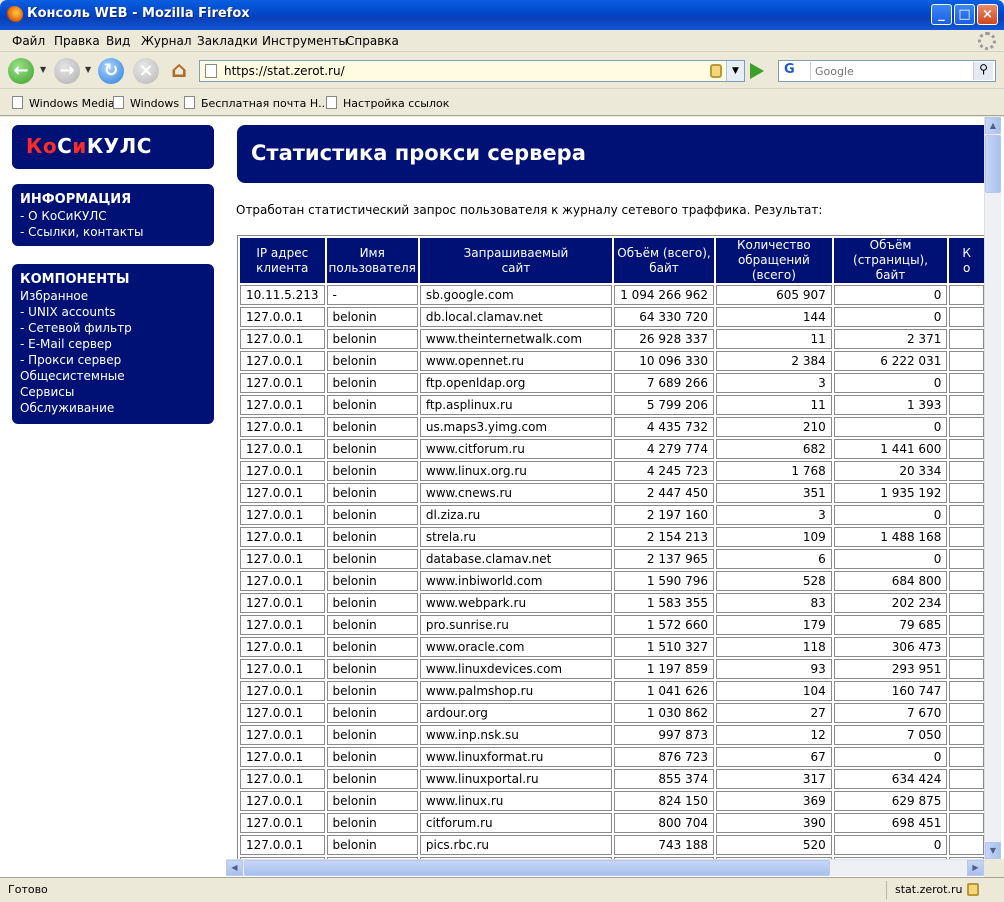  Describe the element at coordinates (664, 581) in the screenshot. I see `cell-total-volume: 1 590 796` at that location.